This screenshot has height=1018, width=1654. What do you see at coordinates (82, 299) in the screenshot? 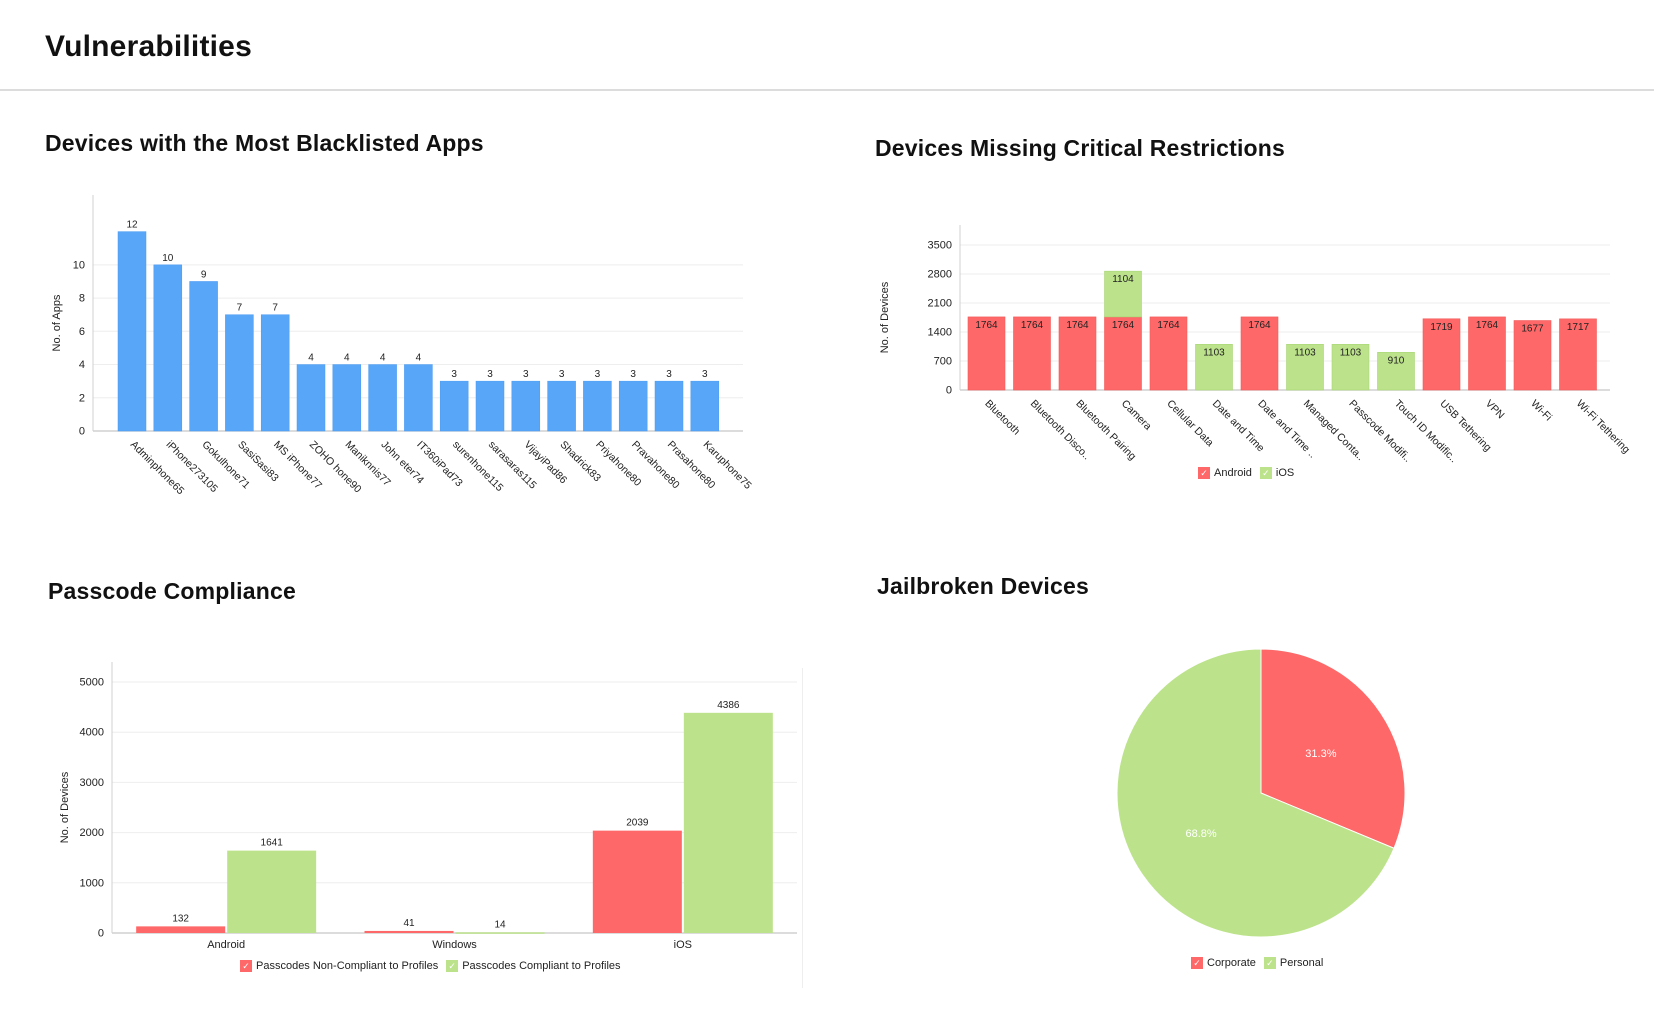
I see `y-tick-label: 8` at bounding box center [82, 299].